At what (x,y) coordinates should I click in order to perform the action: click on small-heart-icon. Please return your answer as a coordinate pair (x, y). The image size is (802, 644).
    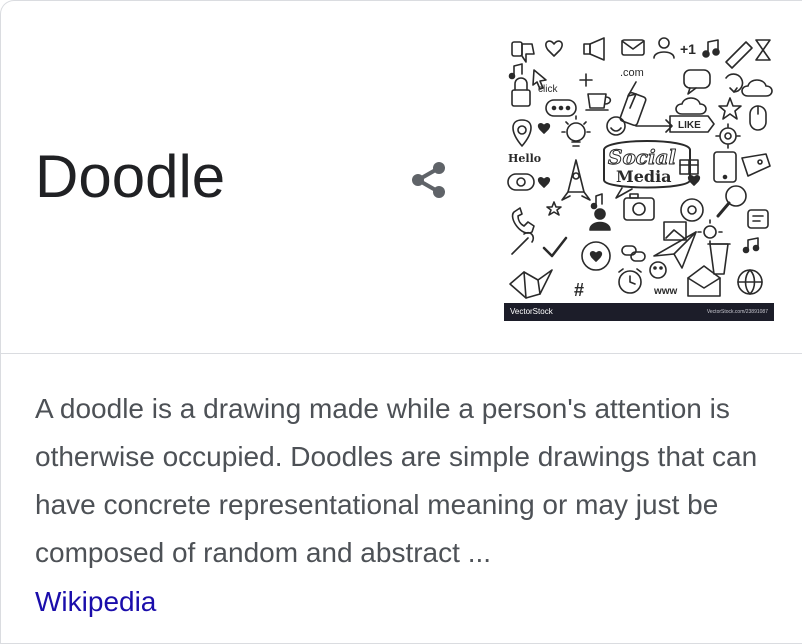
    Looking at the image, I should click on (544, 128).